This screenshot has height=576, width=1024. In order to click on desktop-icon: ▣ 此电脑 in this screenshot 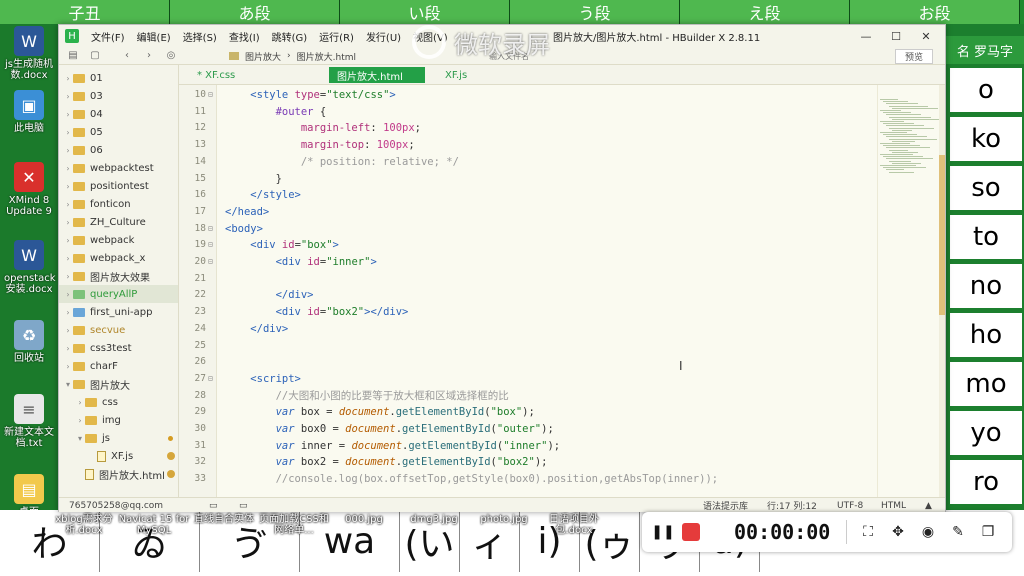, I will do `click(29, 123)`.